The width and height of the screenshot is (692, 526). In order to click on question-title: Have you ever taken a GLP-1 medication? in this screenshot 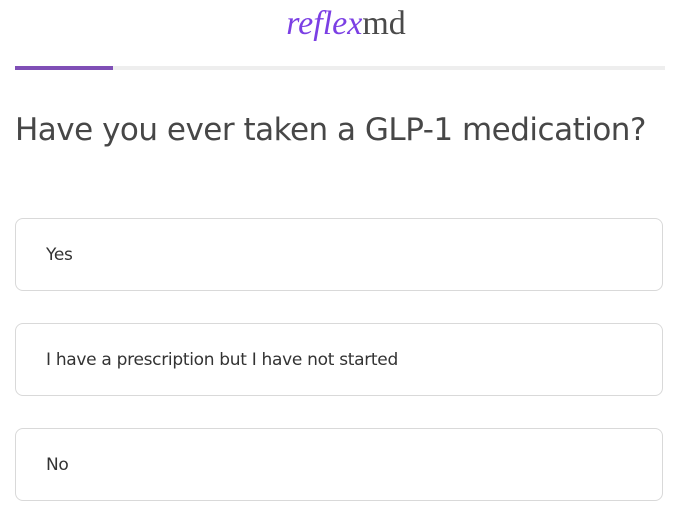, I will do `click(330, 130)`.